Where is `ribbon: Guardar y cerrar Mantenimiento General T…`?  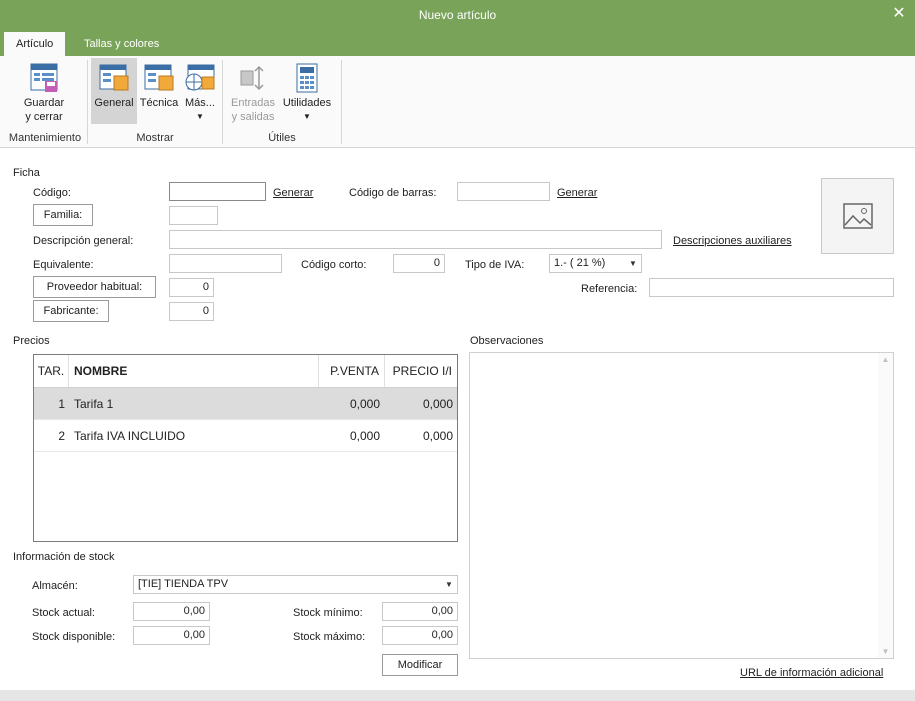
ribbon: Guardar y cerrar Mantenimiento General T… is located at coordinates (457, 102).